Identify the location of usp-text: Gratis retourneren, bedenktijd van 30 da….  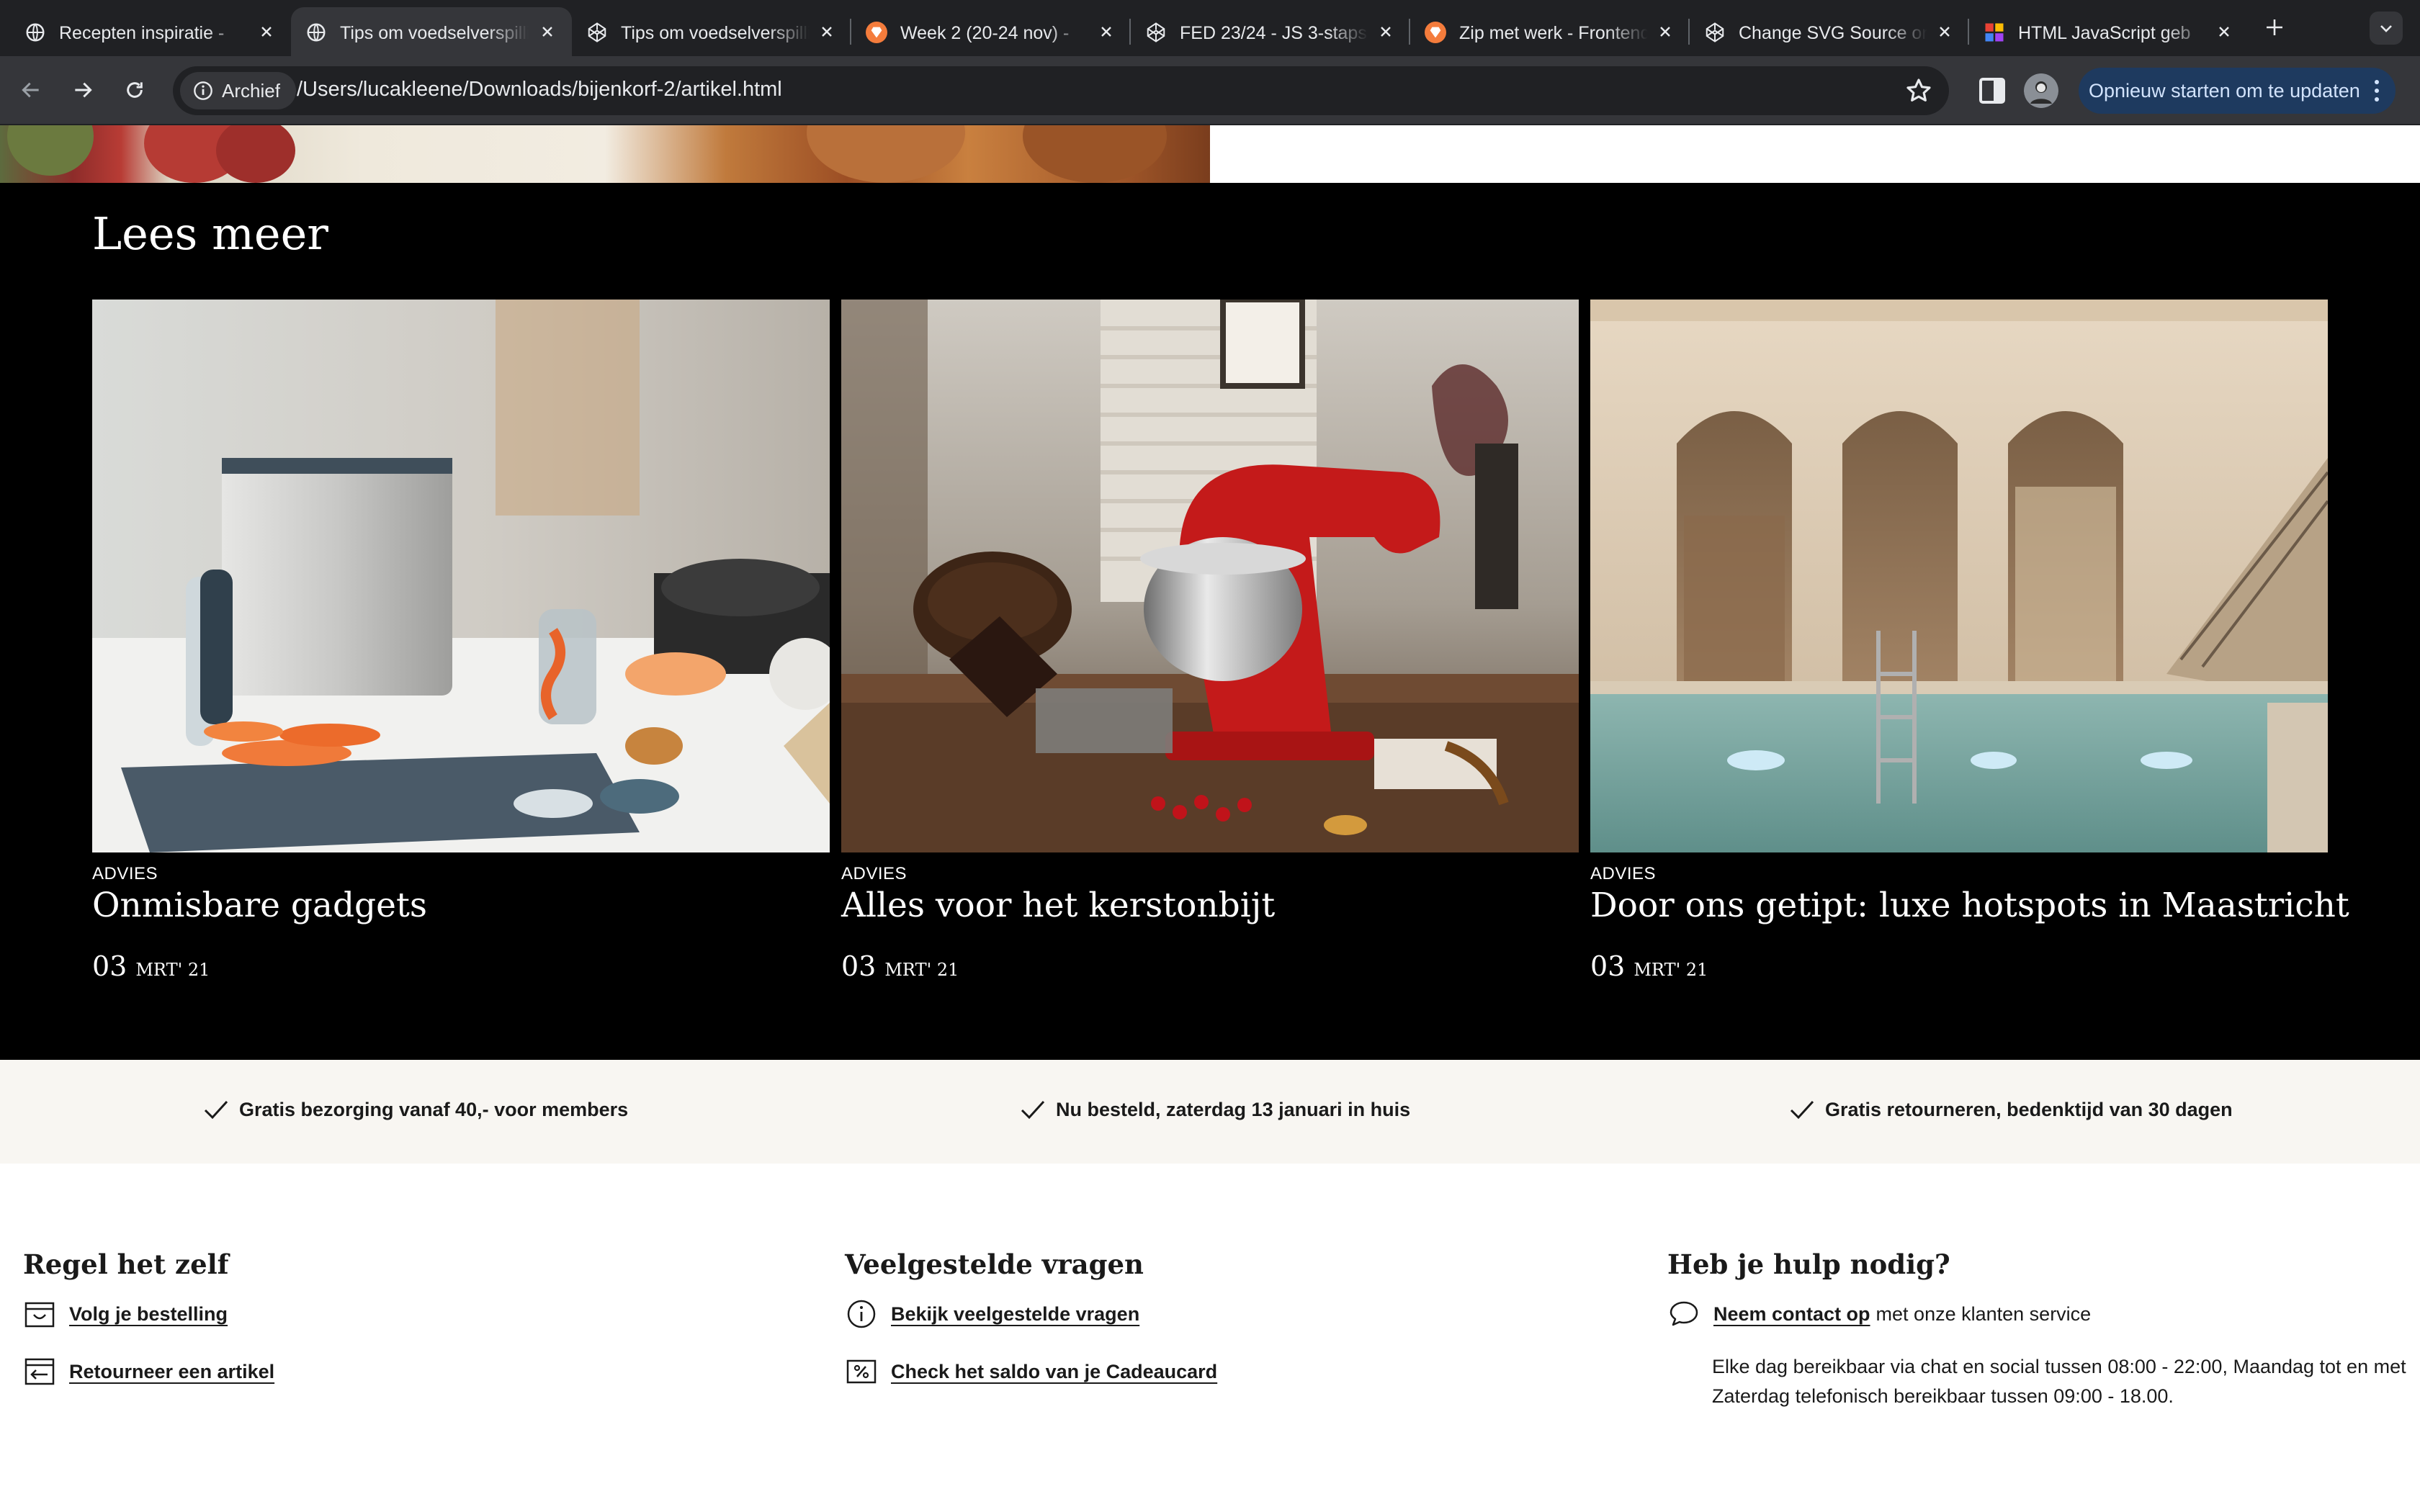
(2029, 1109).